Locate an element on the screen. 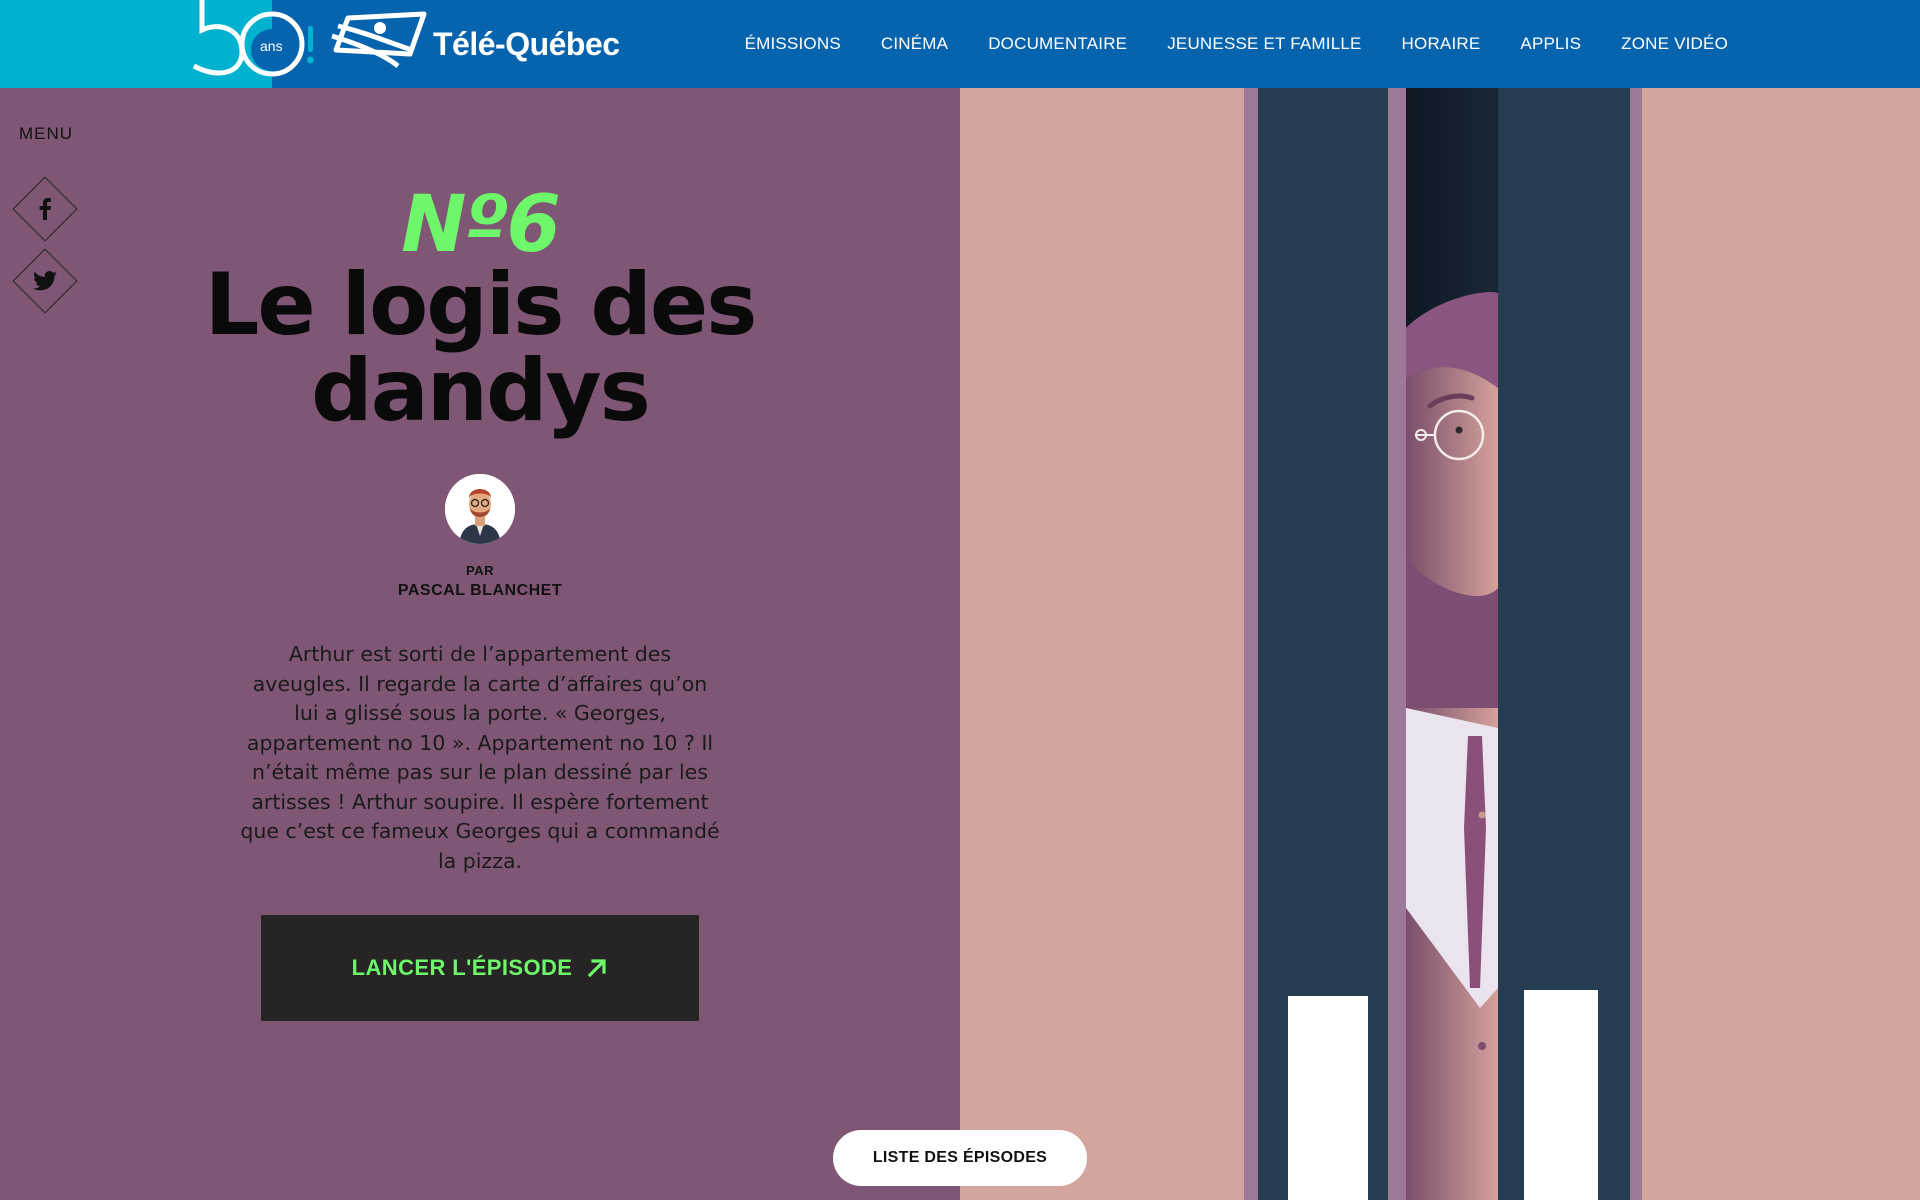 The image size is (1920, 1200). menu-button: MENU is located at coordinates (46, 134).